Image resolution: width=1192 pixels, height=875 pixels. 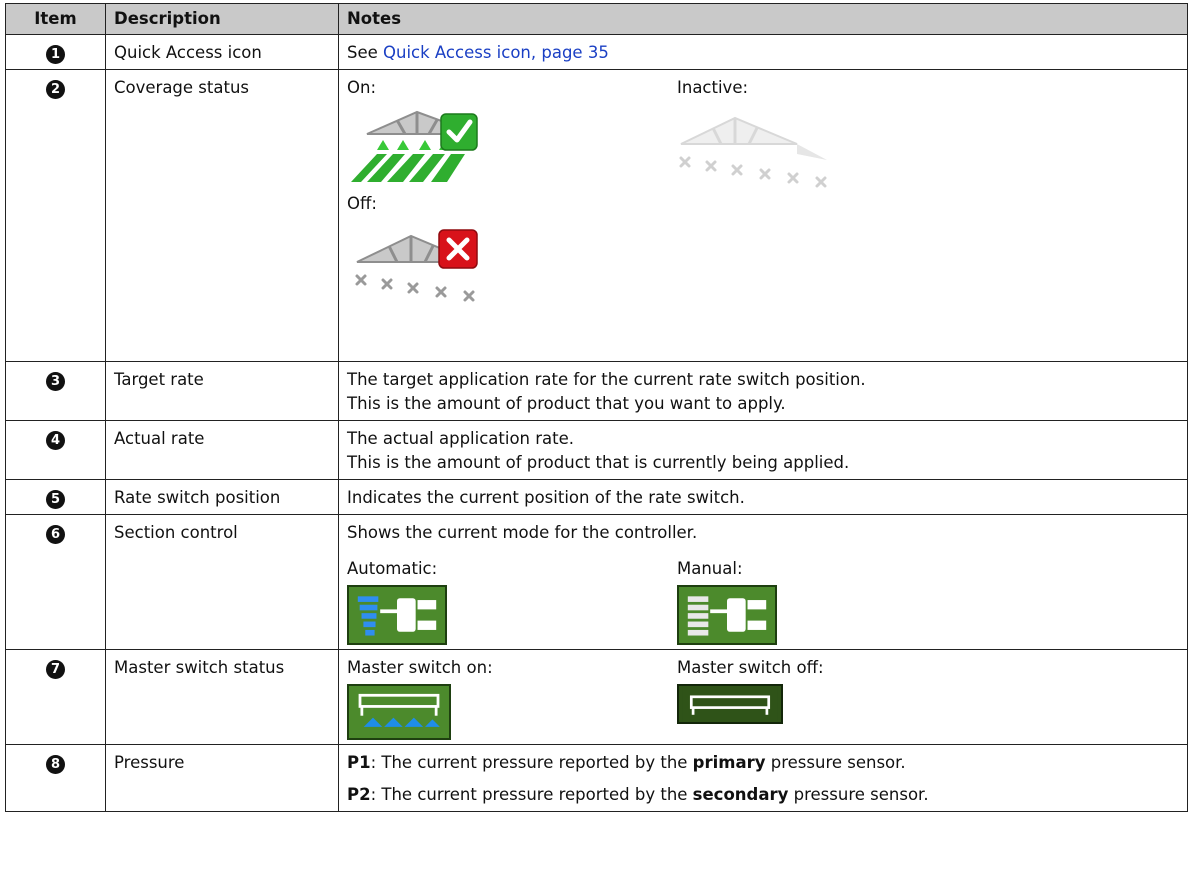 I want to click on section-manual-label: Manual:, so click(x=710, y=568).